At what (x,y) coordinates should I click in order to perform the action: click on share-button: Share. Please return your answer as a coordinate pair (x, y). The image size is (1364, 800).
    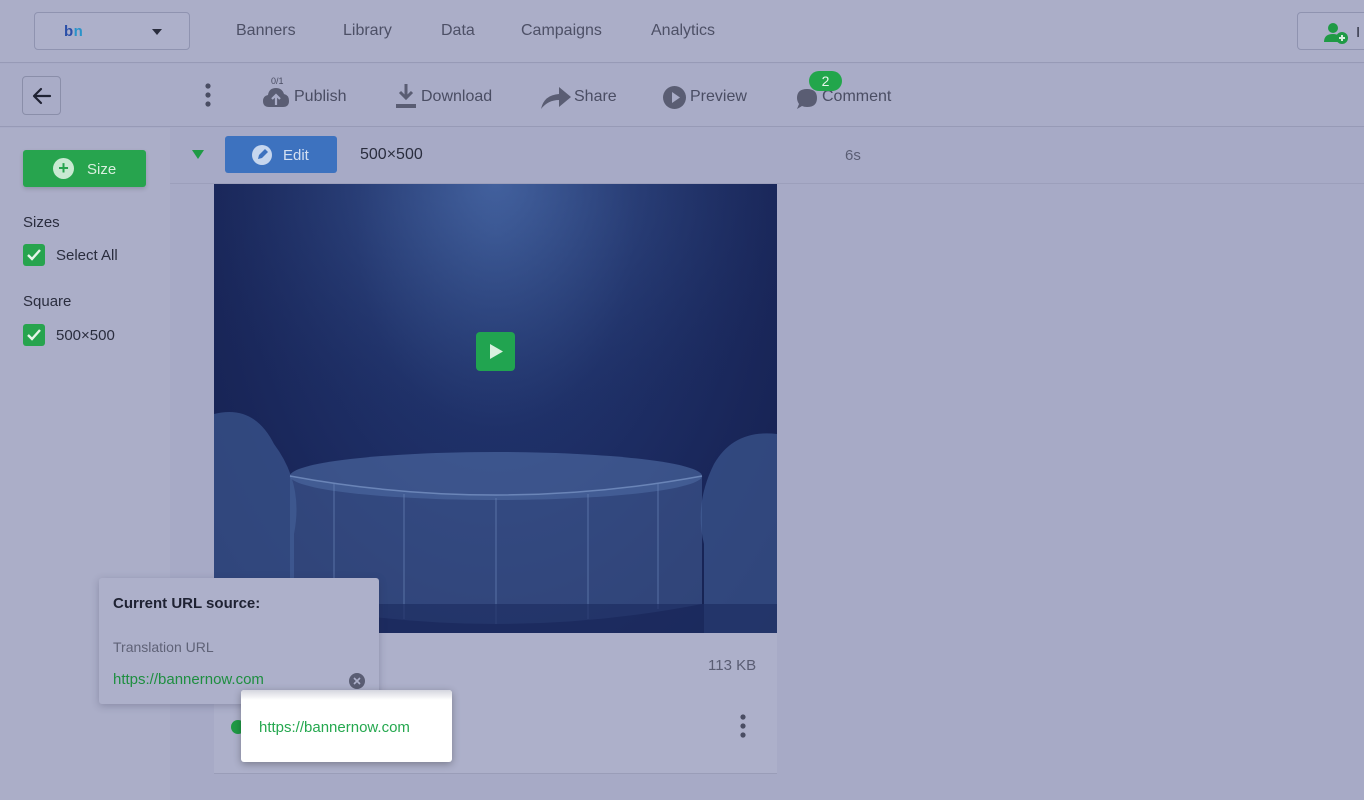
    Looking at the image, I should click on (583, 97).